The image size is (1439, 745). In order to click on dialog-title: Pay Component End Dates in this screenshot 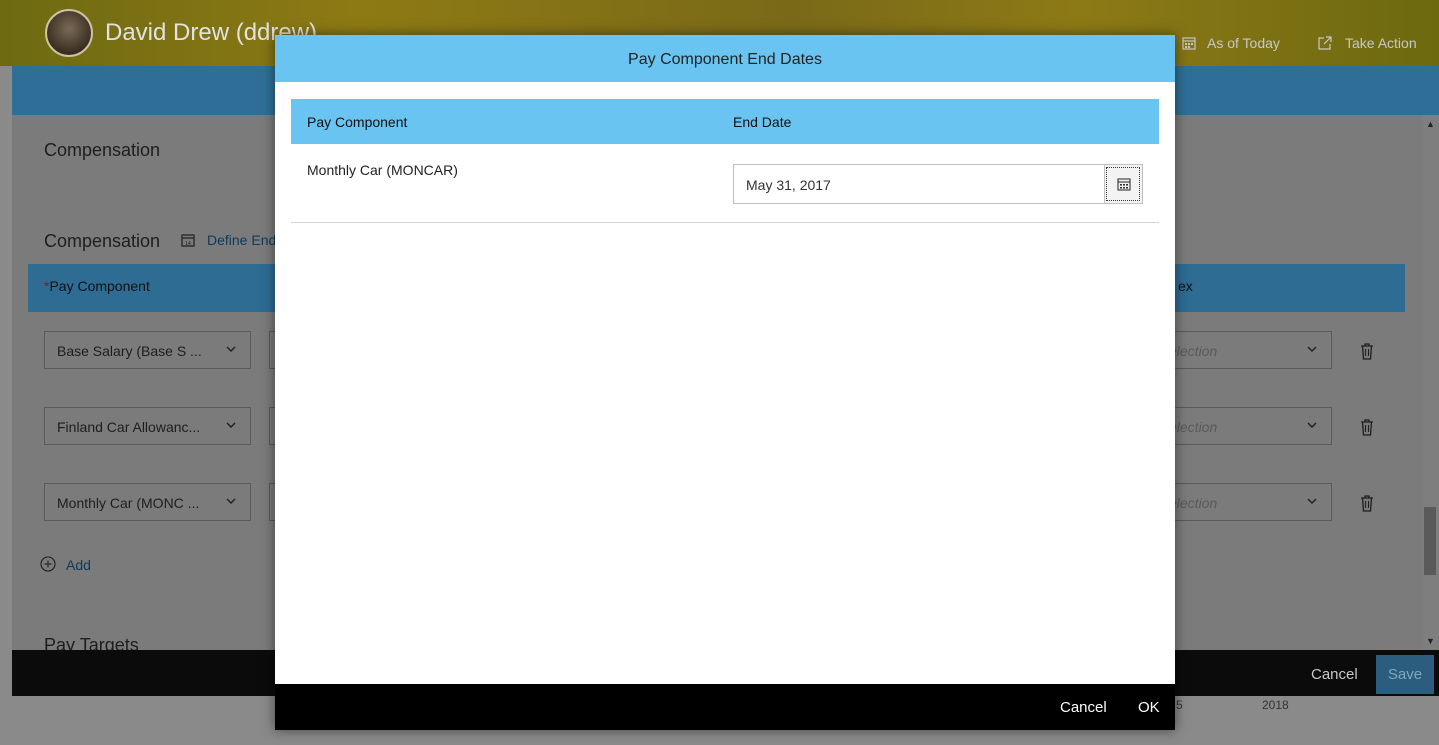, I will do `click(725, 59)`.